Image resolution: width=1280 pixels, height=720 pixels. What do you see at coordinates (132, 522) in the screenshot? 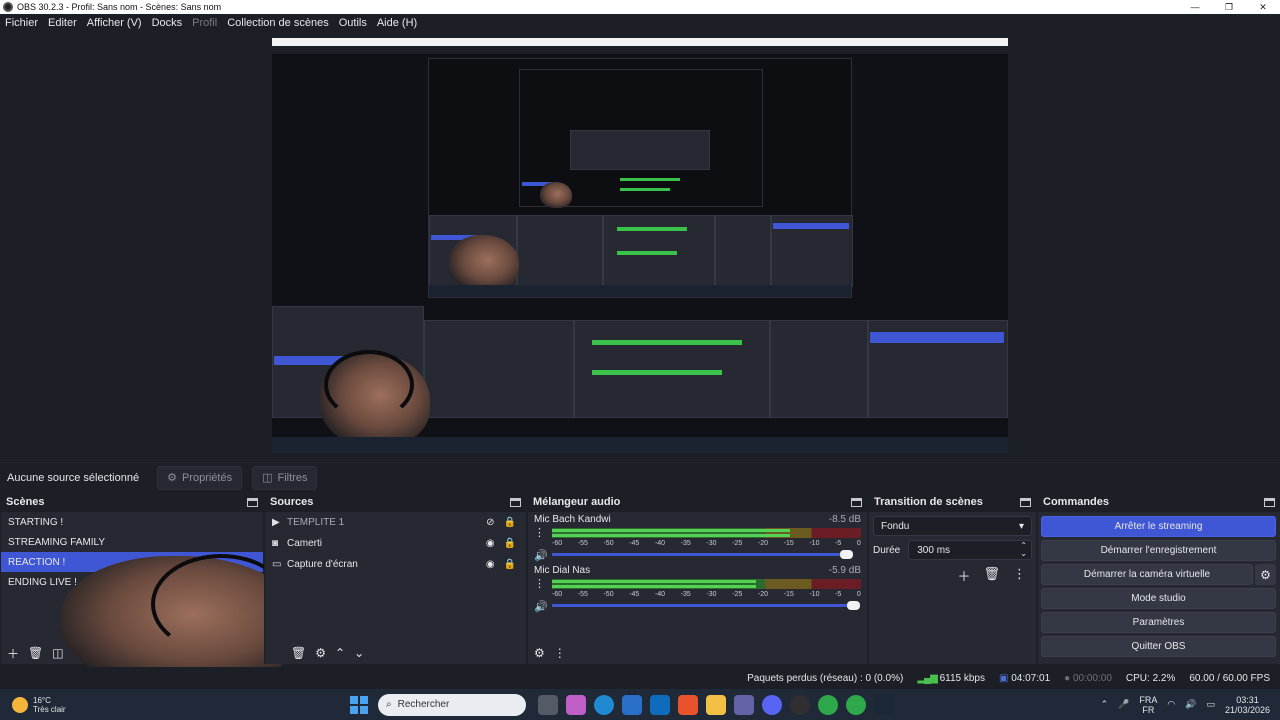
I see `scene-item: STARTING !` at bounding box center [132, 522].